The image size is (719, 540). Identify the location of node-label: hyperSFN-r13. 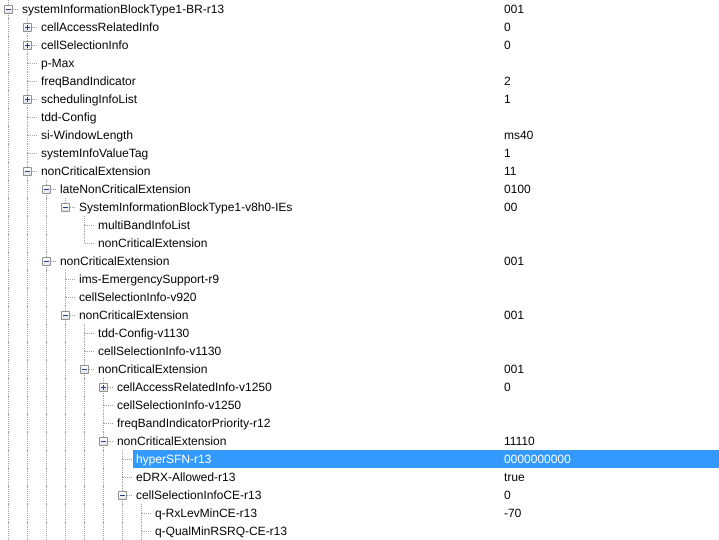
(319, 459).